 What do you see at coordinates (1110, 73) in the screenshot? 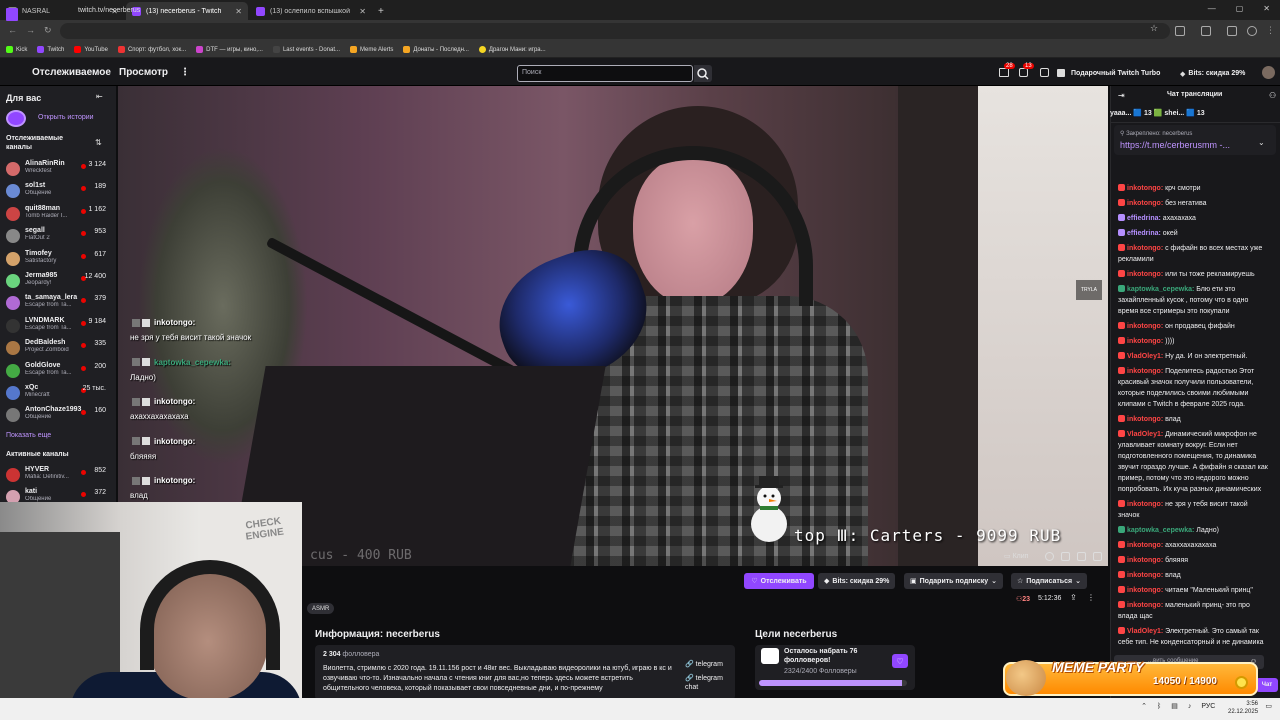
I see `gift-turbo-button: Подарочный Twitch Turbo` at bounding box center [1110, 73].